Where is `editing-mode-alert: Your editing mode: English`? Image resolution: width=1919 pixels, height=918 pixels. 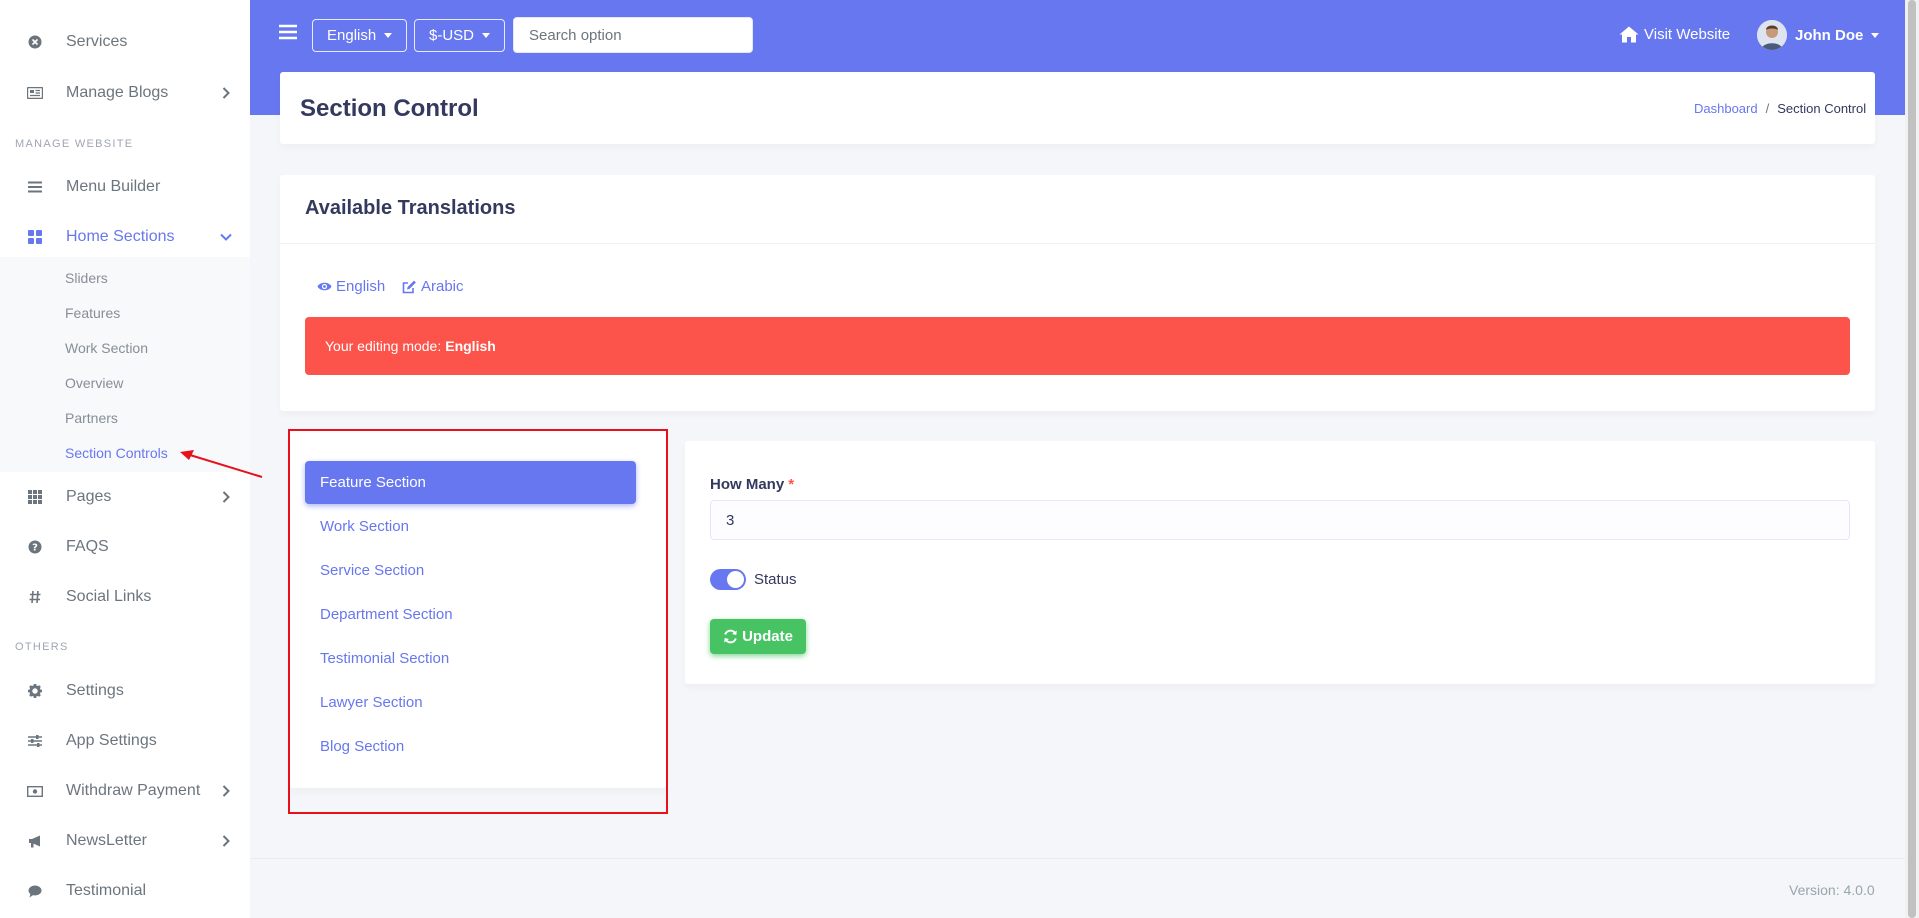
editing-mode-alert: Your editing mode: English is located at coordinates (1077, 346).